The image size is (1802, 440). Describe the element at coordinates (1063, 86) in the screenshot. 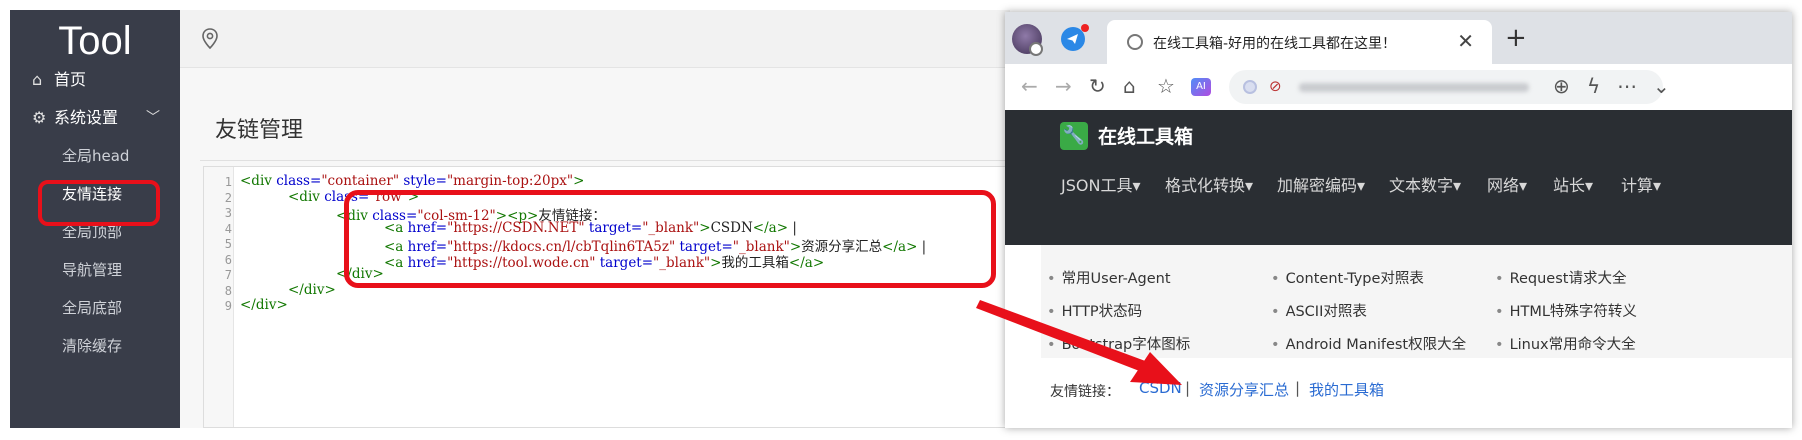

I see `forward-arrow-icon: →` at that location.